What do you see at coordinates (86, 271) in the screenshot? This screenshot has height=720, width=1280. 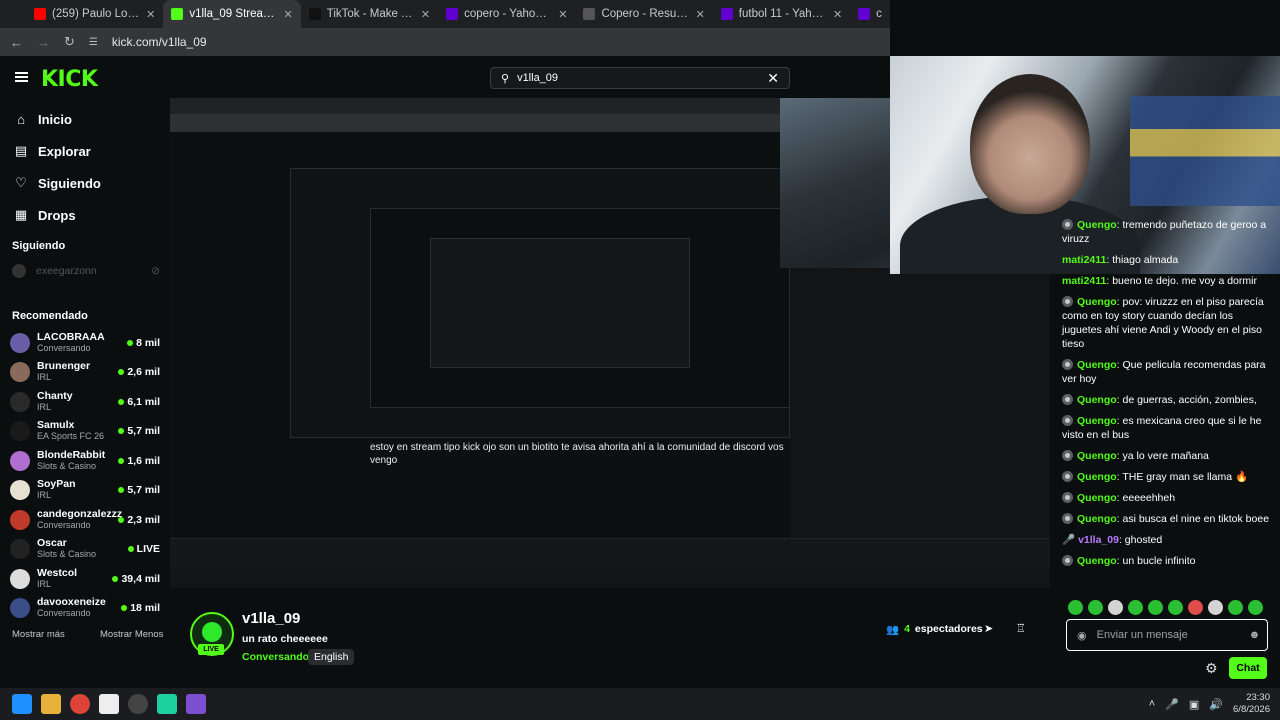 I see `following-item: exeegarzonn ⊘` at bounding box center [86, 271].